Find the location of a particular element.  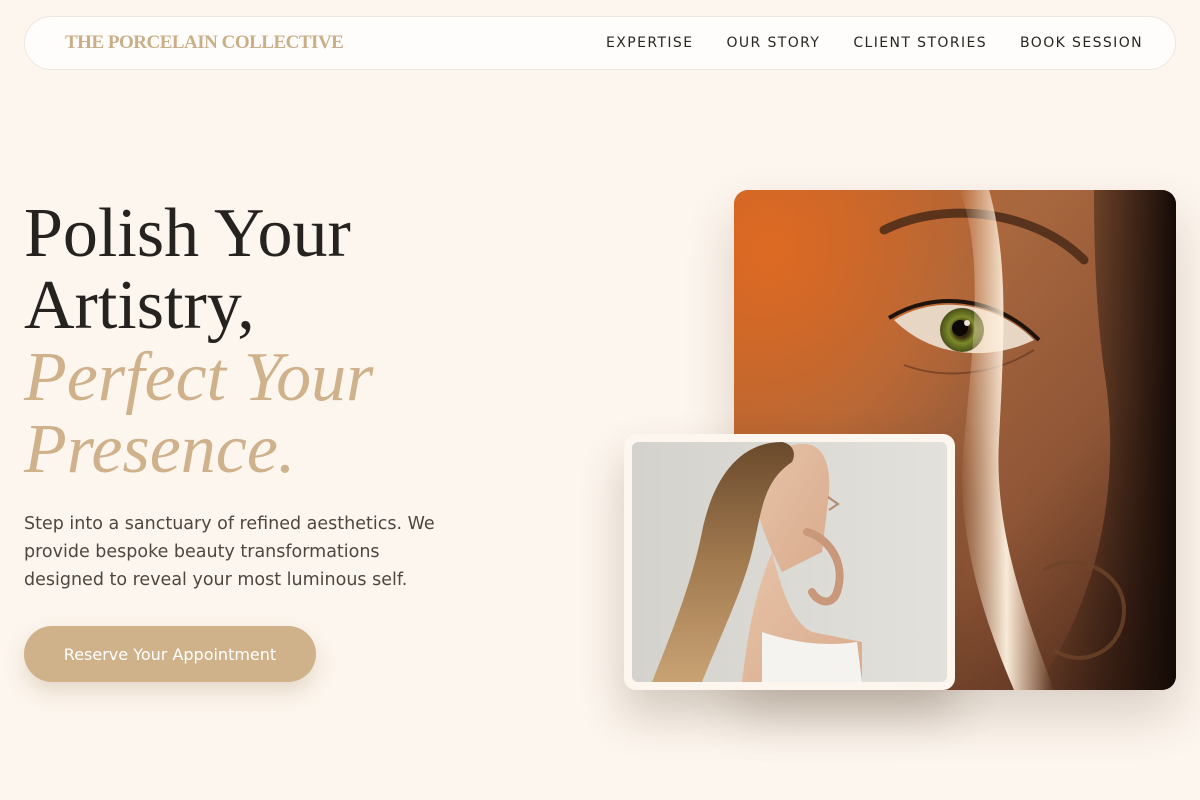

profile-woman-photo-icon is located at coordinates (789, 562).